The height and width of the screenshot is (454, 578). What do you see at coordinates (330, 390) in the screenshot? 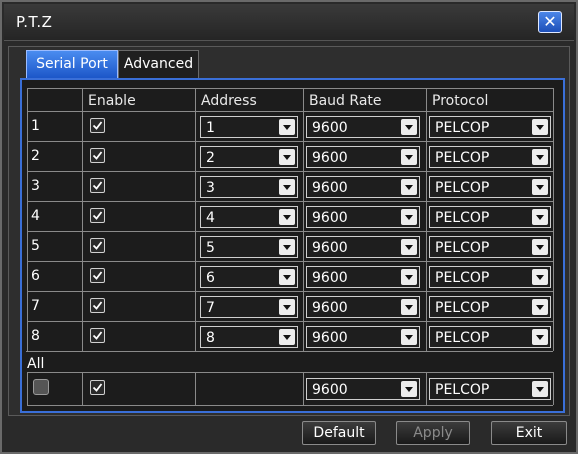
I see `all-baud-rate-value: 9600` at bounding box center [330, 390].